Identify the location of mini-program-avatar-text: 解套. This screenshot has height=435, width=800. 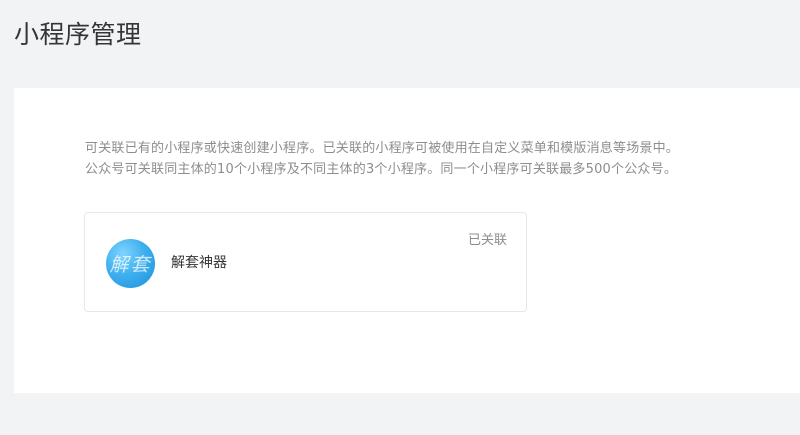
(130, 265).